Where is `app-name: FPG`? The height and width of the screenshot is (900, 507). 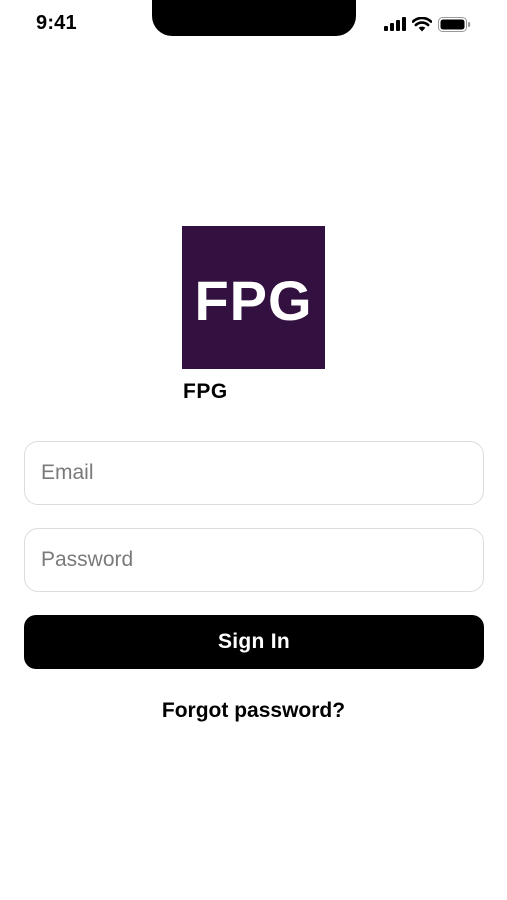
app-name: FPG is located at coordinates (205, 391).